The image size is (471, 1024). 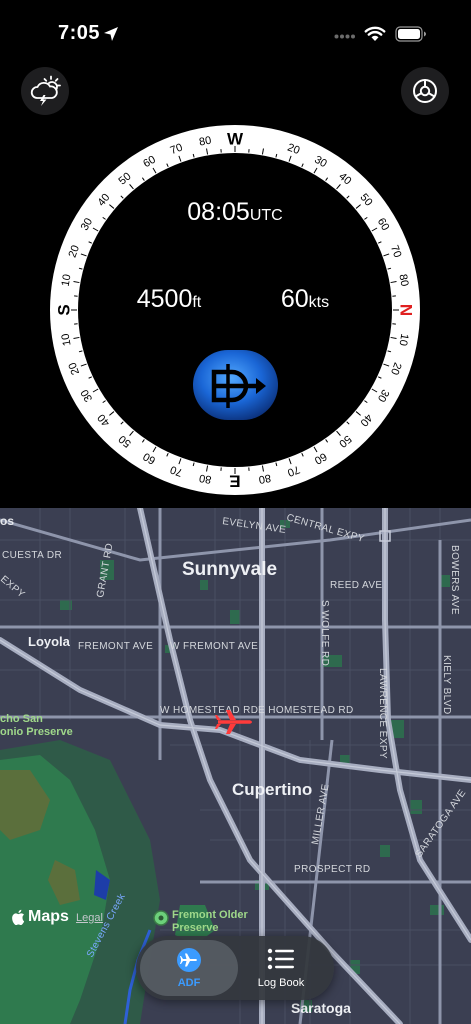 I want to click on map-label: S WOLFE RD, so click(x=324, y=633).